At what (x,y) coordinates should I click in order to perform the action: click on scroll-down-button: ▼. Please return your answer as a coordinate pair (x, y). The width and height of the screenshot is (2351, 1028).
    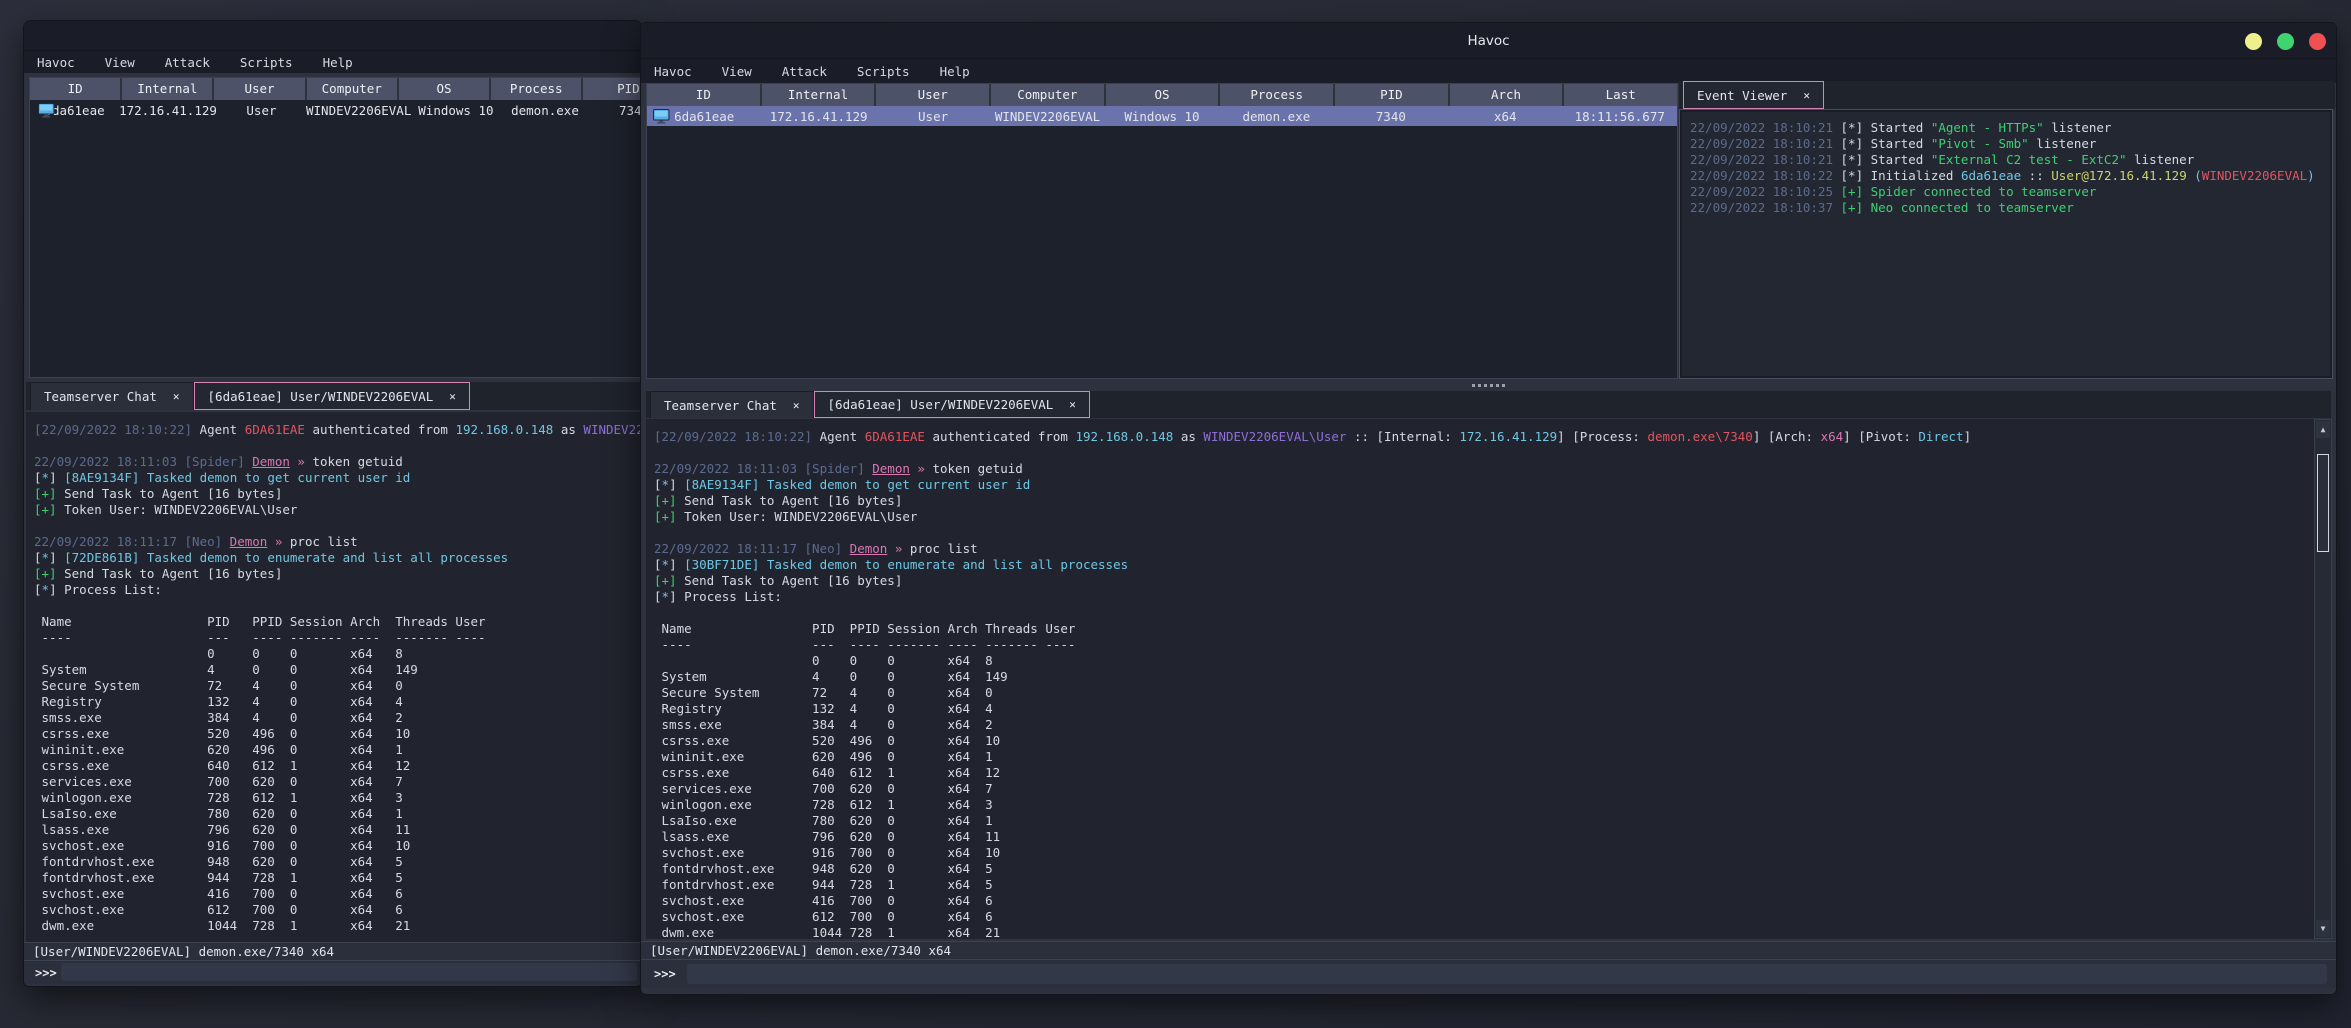
    Looking at the image, I should click on (2323, 928).